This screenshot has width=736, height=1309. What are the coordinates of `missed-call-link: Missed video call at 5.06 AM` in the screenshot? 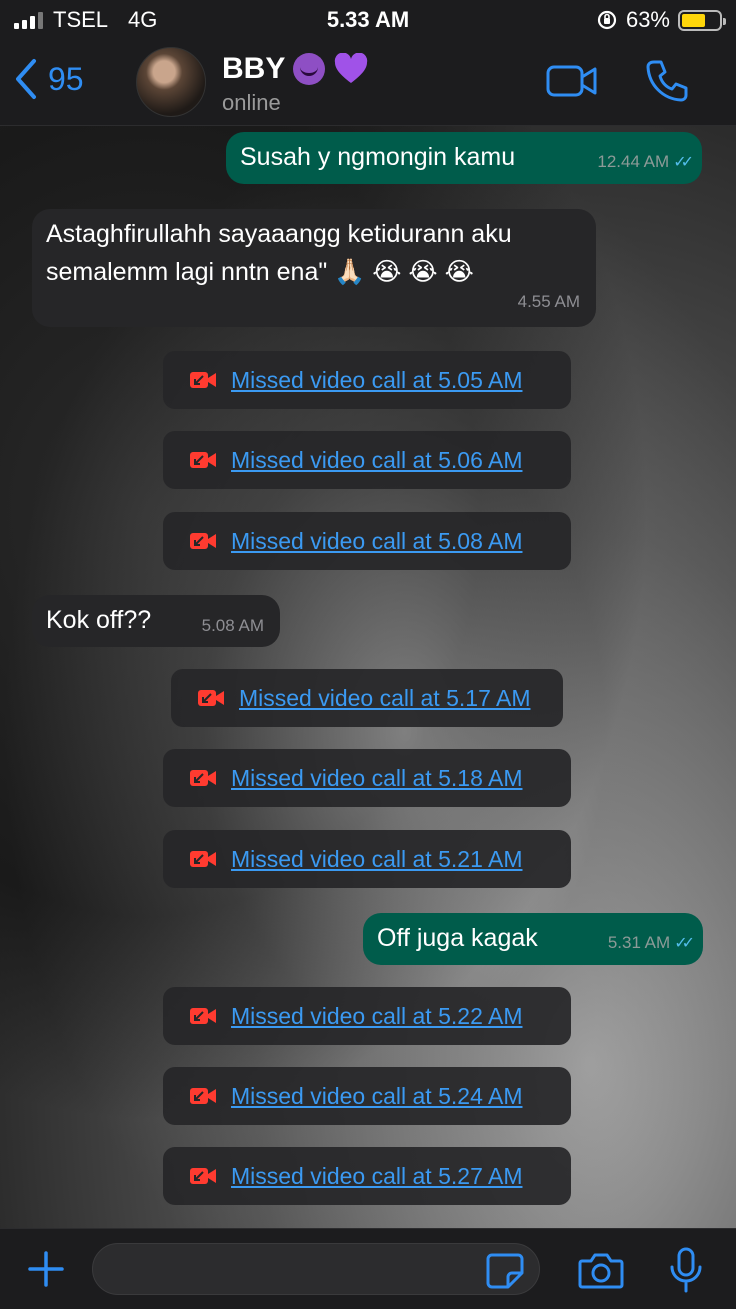 It's located at (376, 460).